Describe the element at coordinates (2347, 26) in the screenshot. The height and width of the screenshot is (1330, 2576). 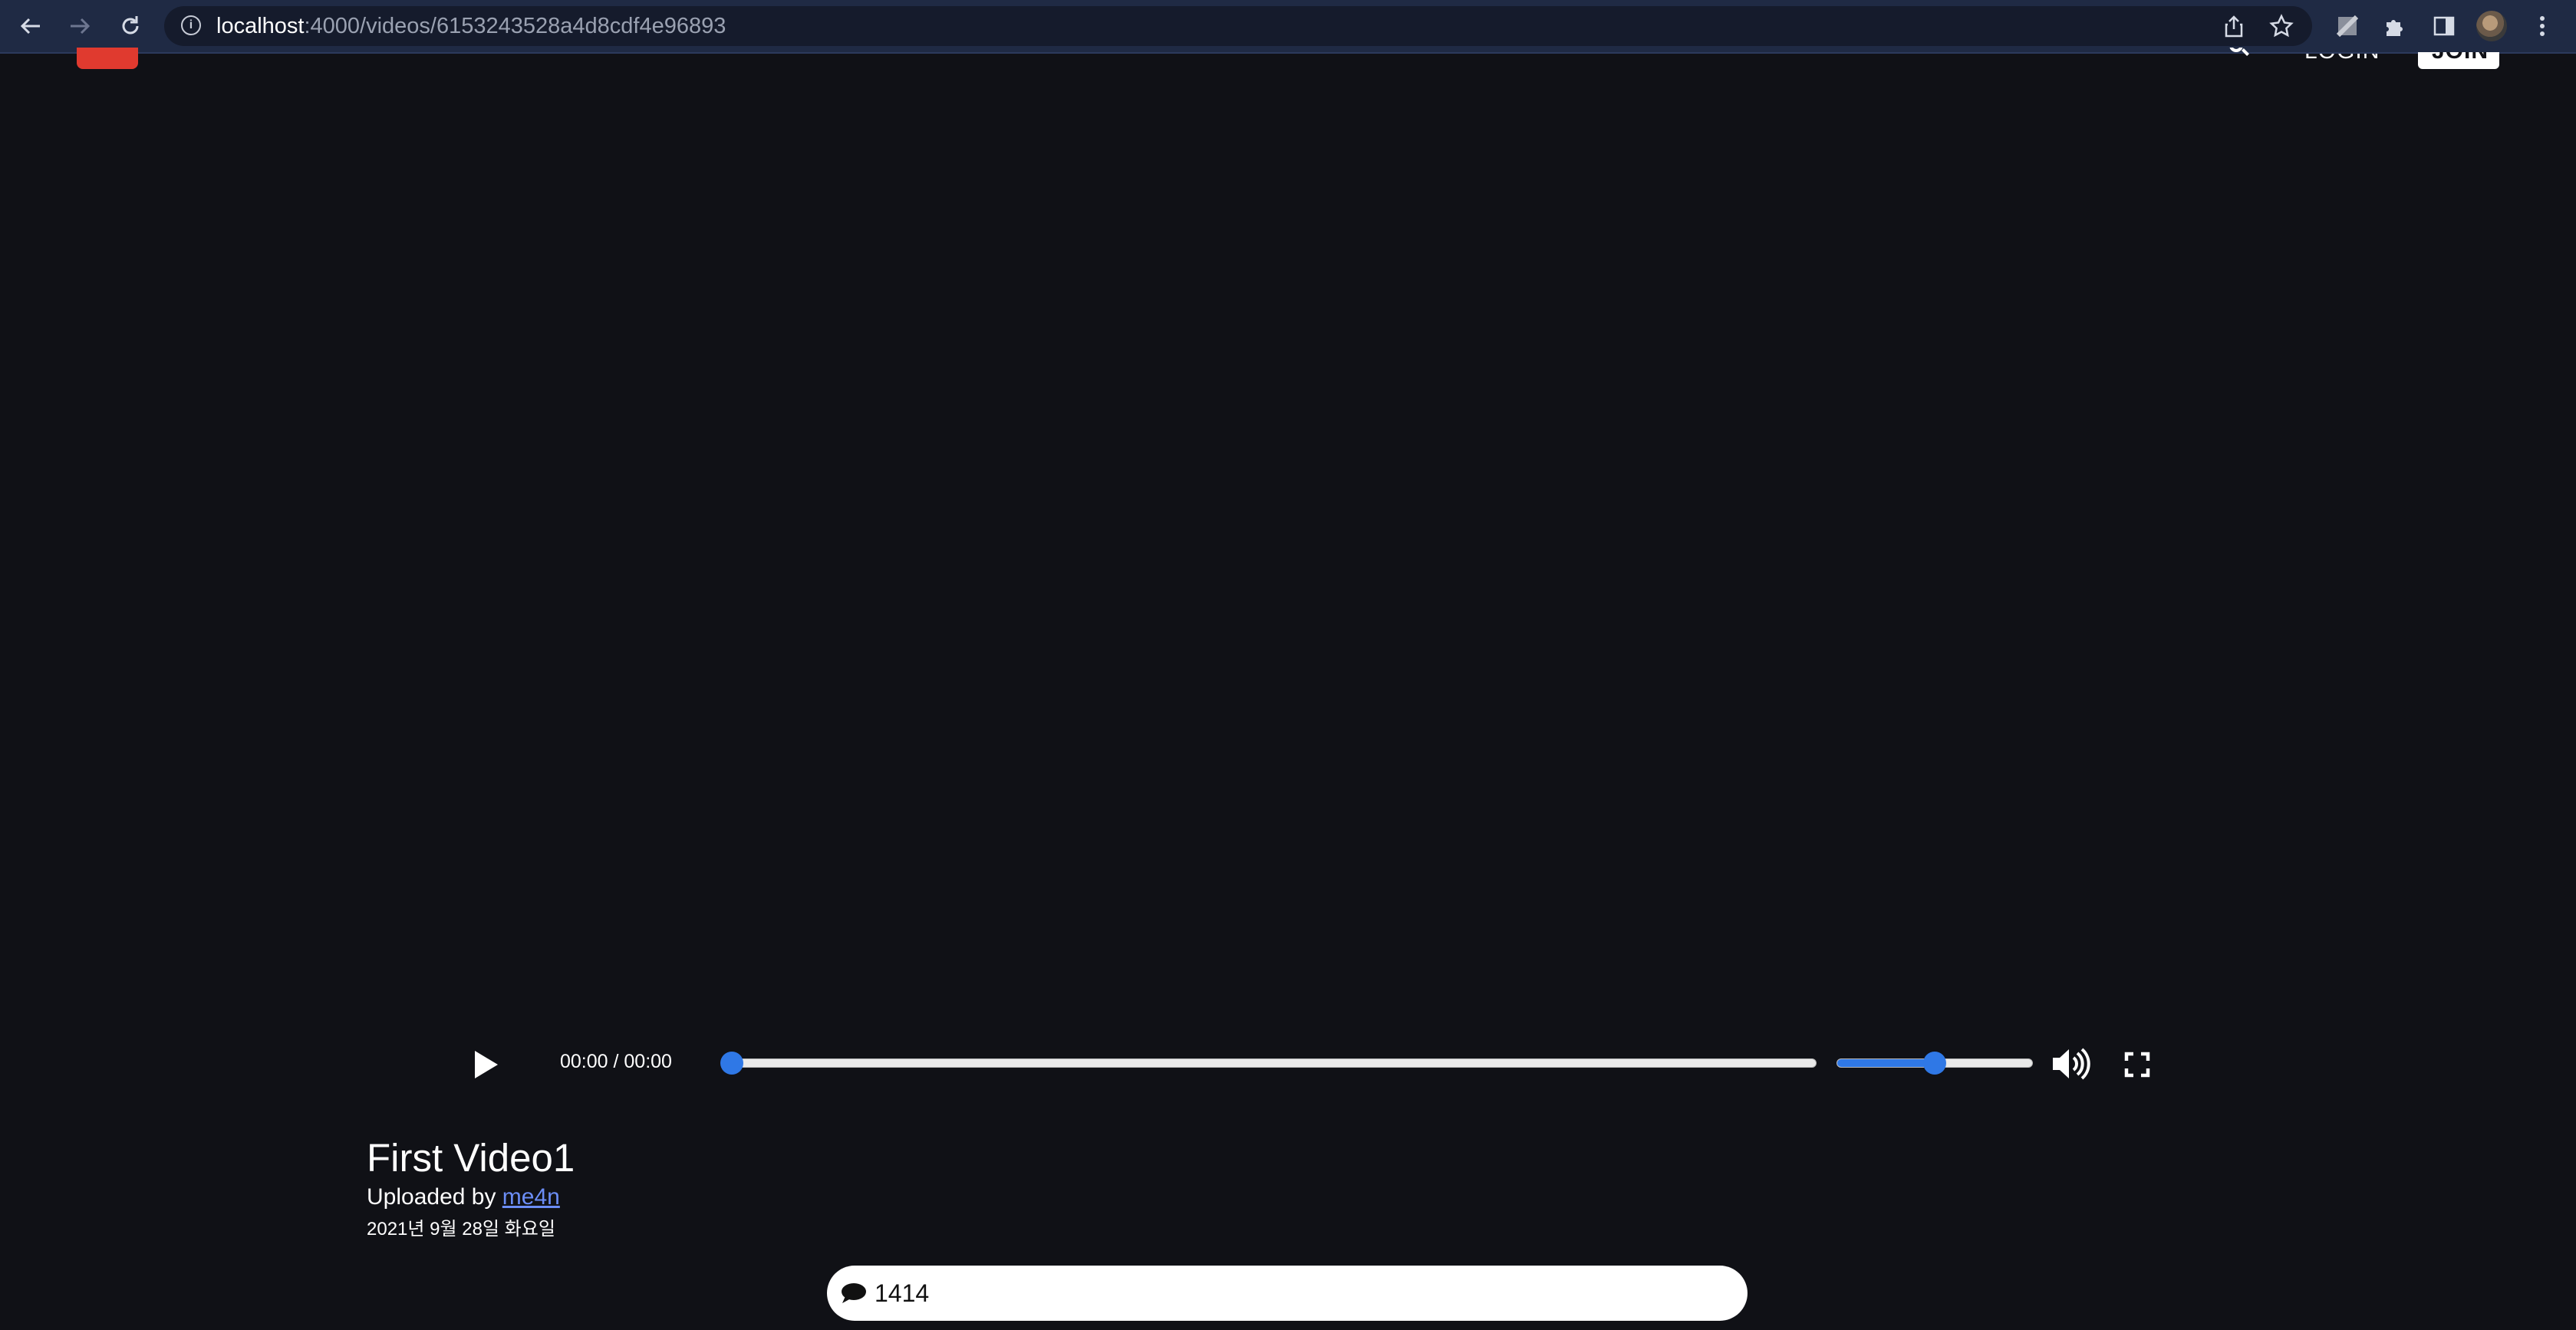
I see `extension-icon` at that location.